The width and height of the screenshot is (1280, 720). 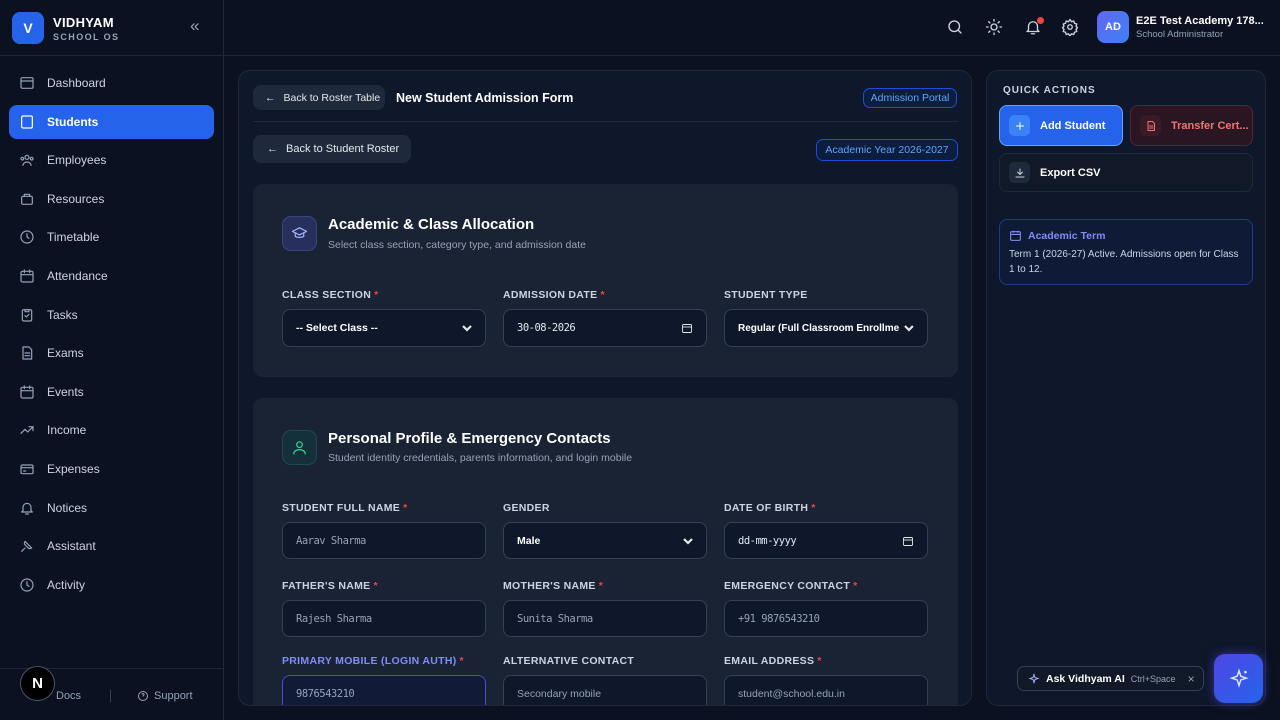 What do you see at coordinates (111, 160) in the screenshot?
I see `sidebar-item-employees: Employees` at bounding box center [111, 160].